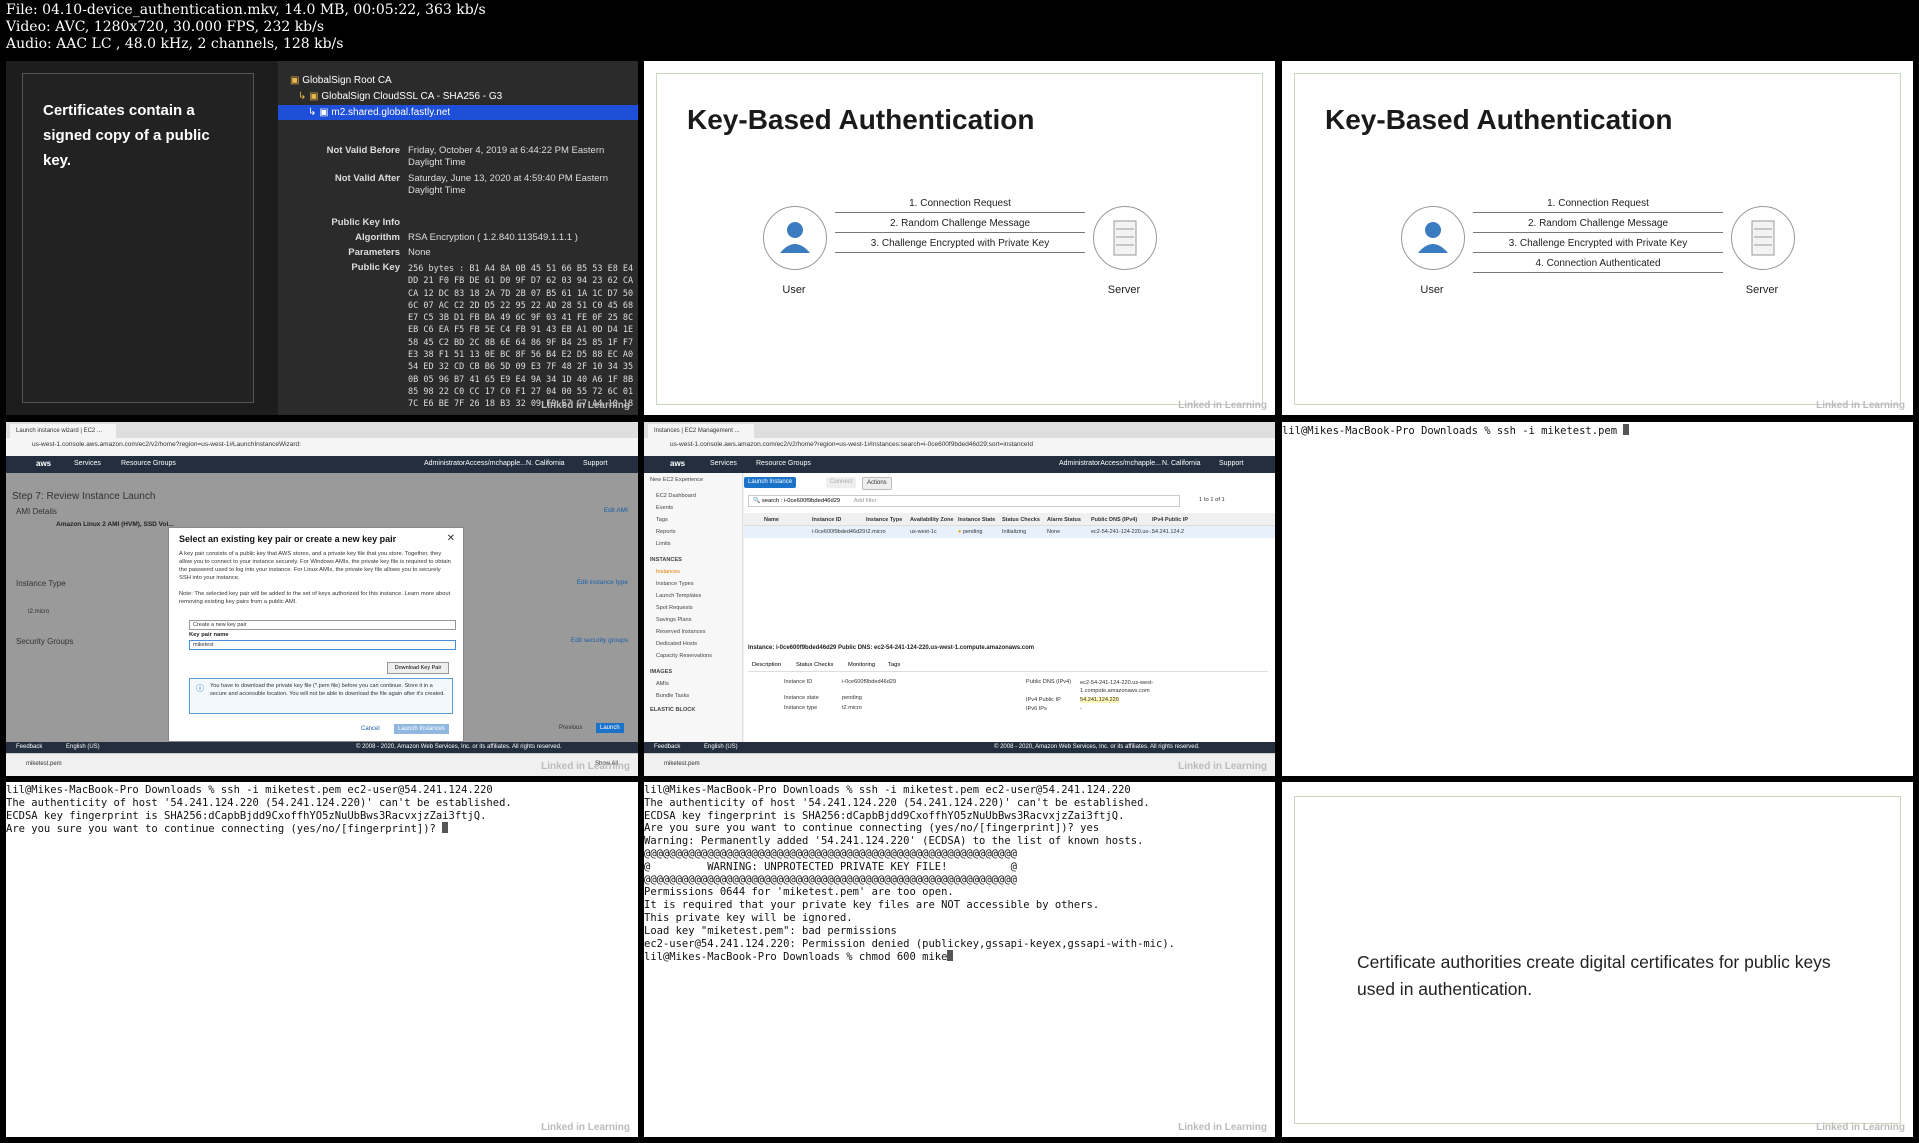 This screenshot has height=1143, width=1919. I want to click on tab-status-checks: Status Checks, so click(814, 665).